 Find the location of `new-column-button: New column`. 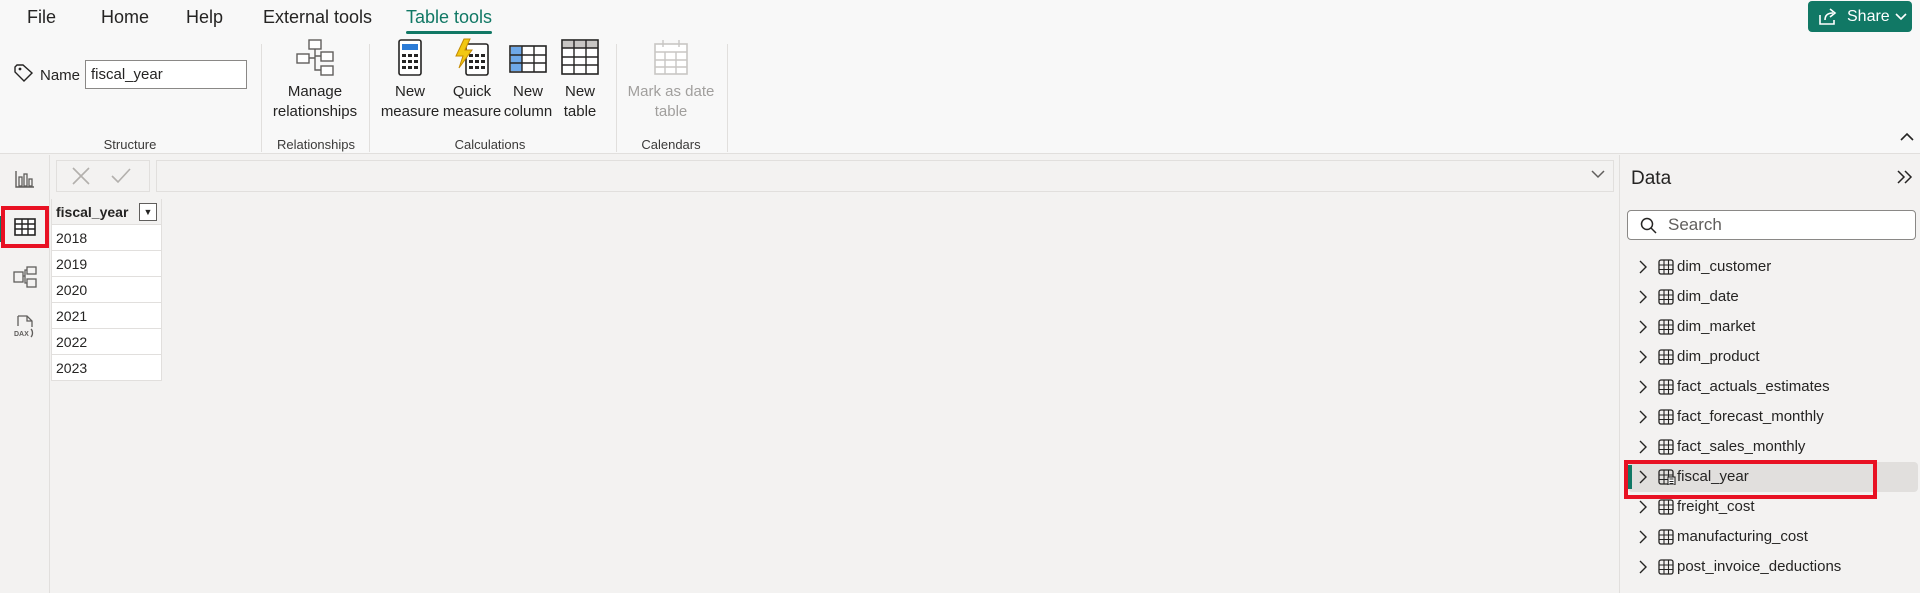

new-column-button: New column is located at coordinates (528, 80).